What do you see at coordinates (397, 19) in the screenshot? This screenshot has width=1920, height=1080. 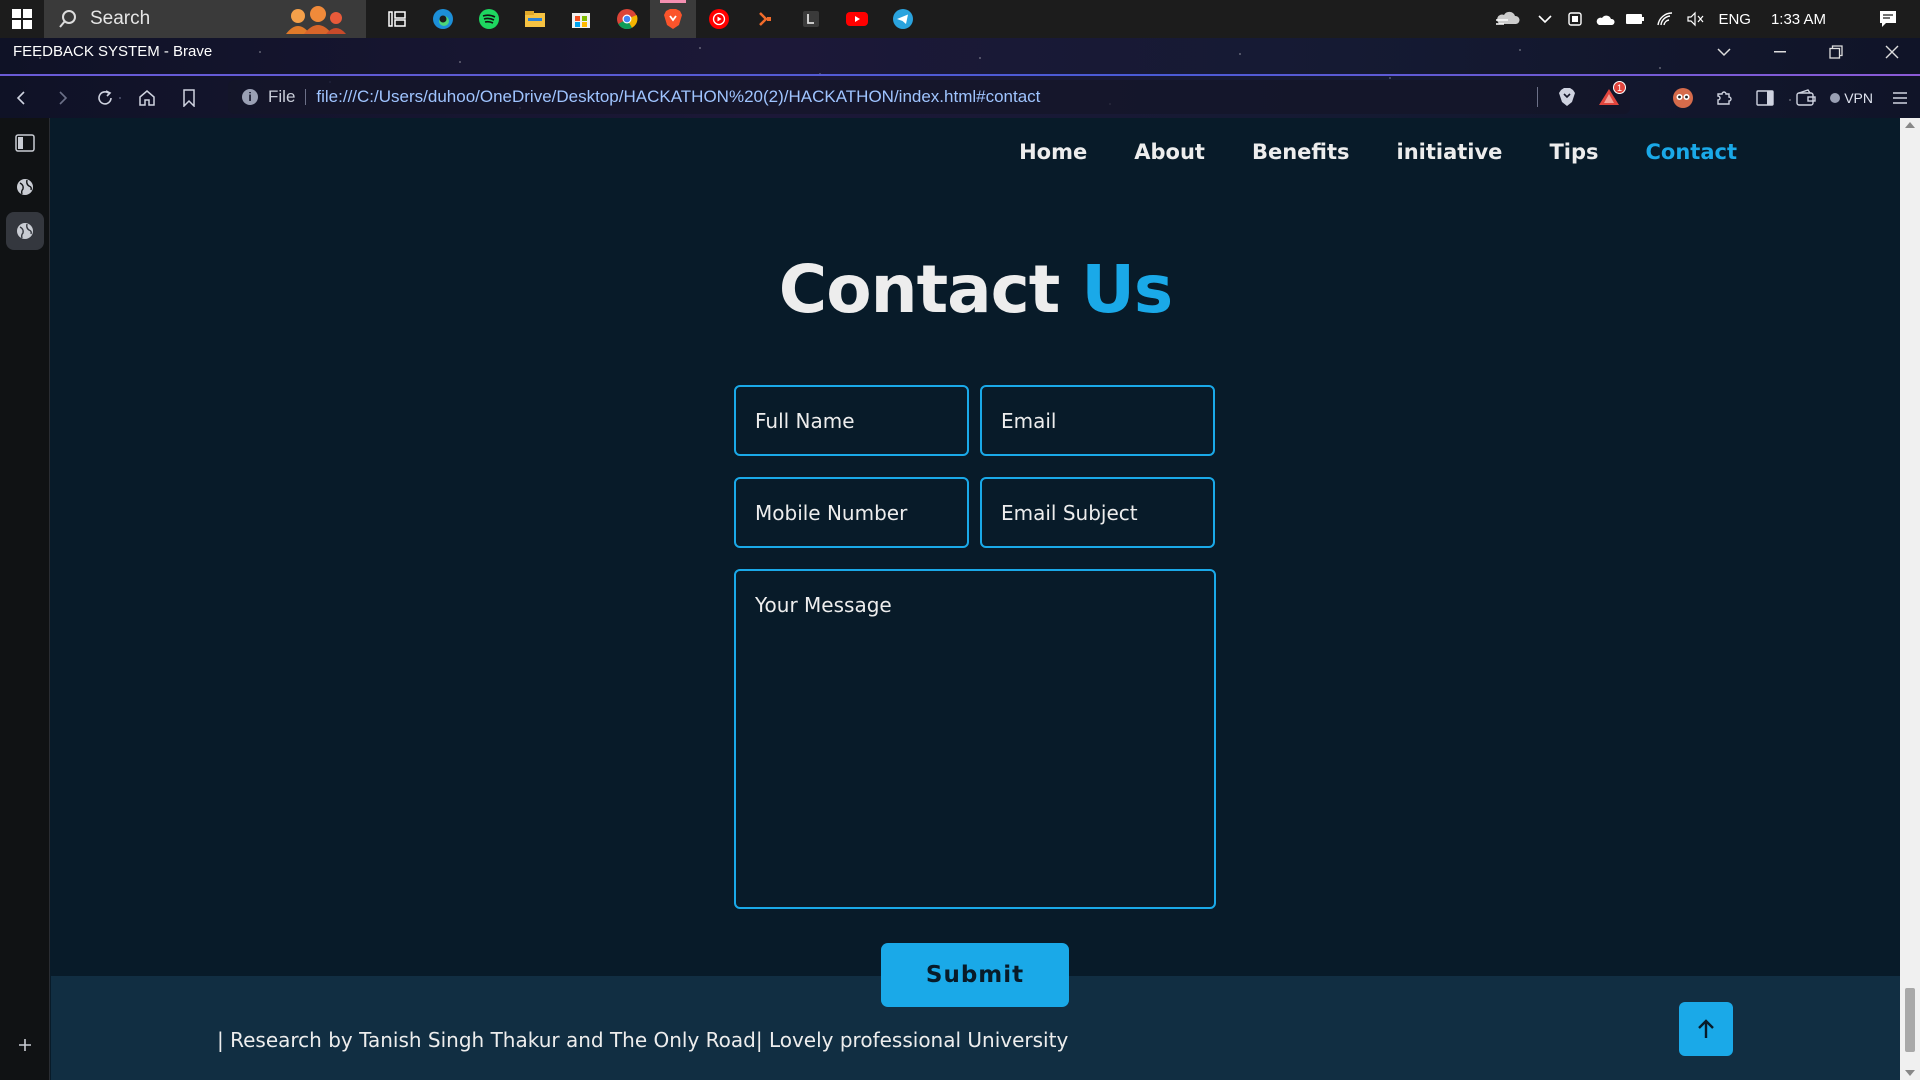 I see `task-view-icon` at bounding box center [397, 19].